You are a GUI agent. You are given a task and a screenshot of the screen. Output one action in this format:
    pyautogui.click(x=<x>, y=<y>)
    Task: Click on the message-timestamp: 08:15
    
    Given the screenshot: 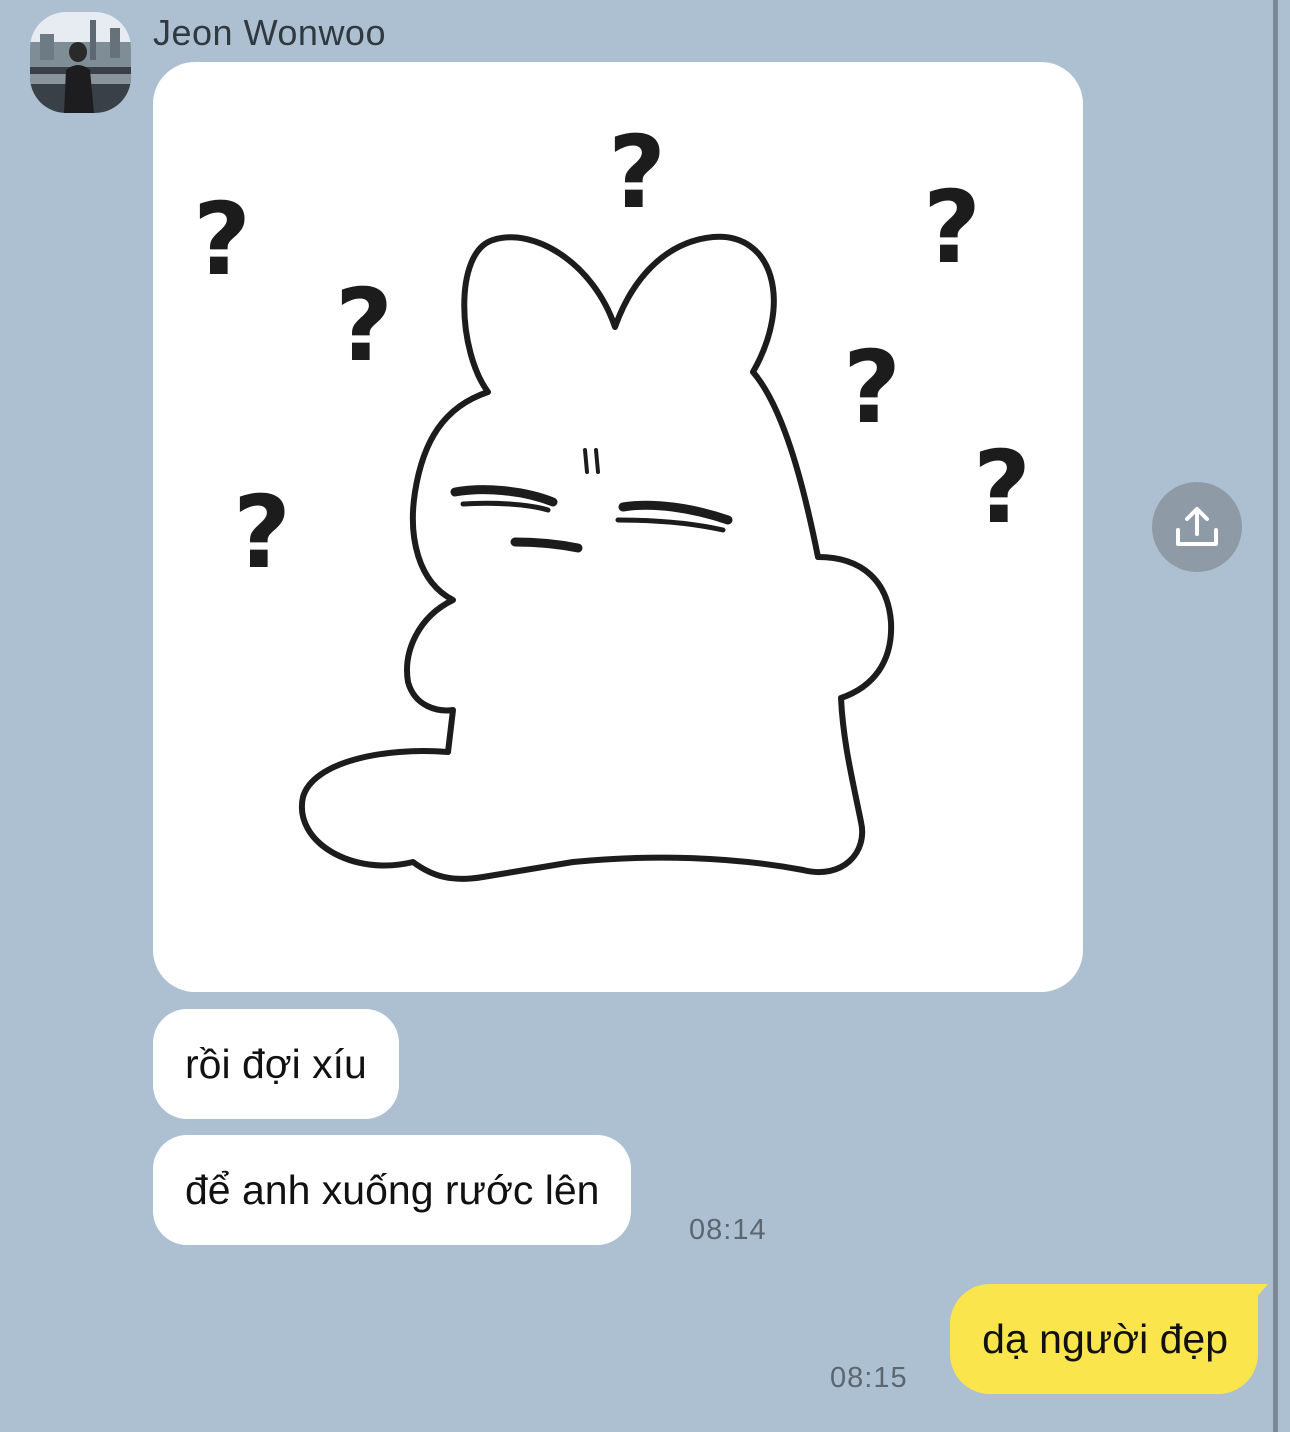 What is the action you would take?
    pyautogui.click(x=869, y=1378)
    